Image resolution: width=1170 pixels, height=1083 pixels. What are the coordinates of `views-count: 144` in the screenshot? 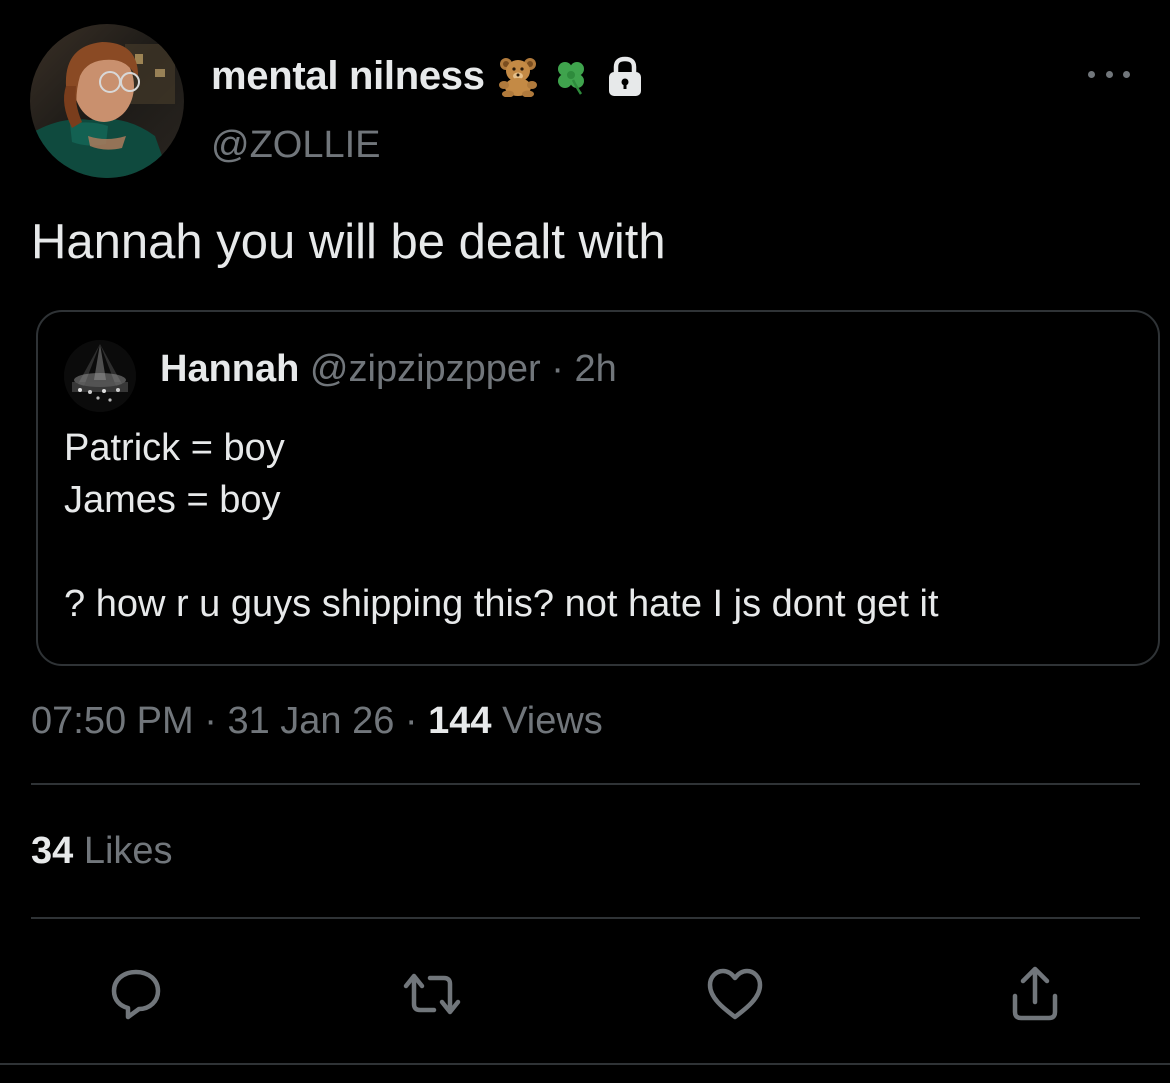 It's located at (460, 721).